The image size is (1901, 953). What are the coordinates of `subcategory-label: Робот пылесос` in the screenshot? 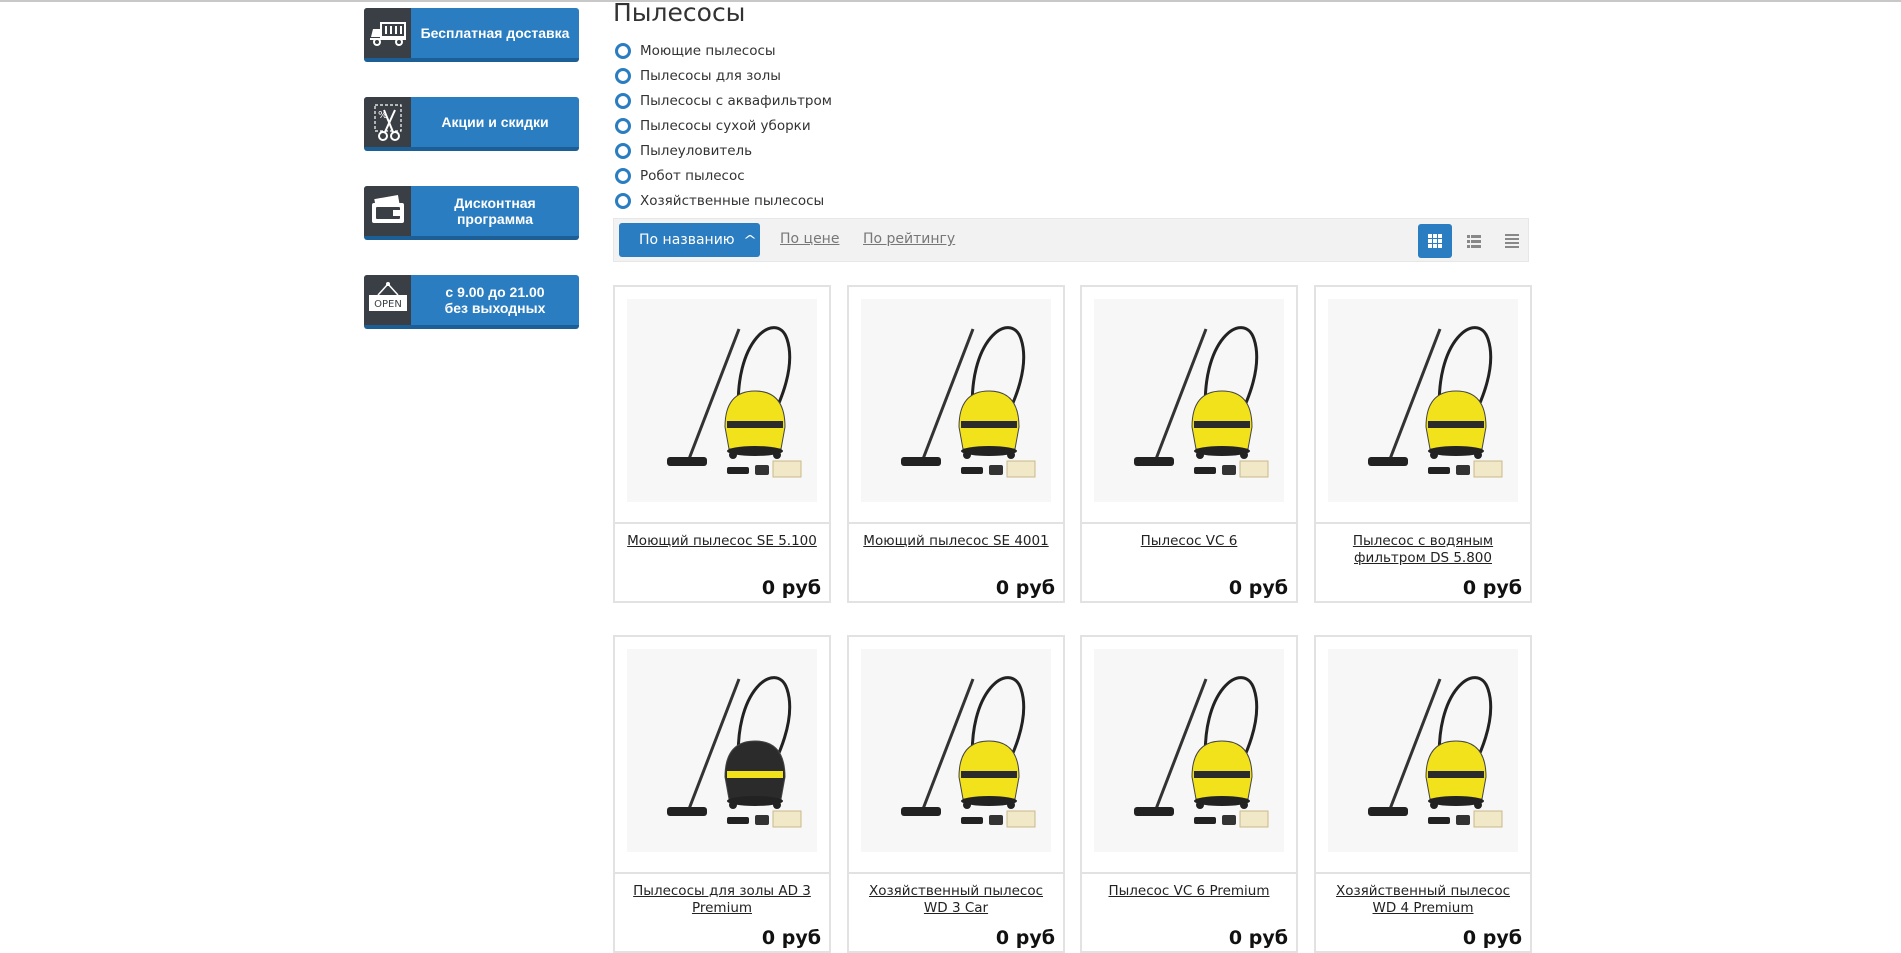 It's located at (692, 176).